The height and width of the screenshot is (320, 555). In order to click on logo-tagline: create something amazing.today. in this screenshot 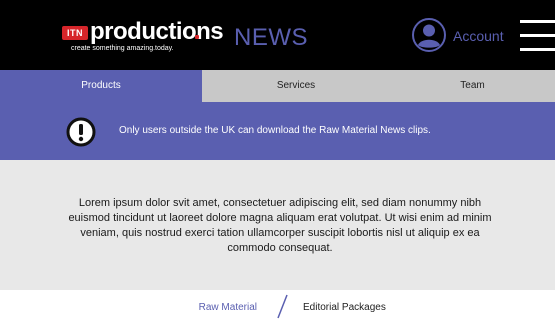, I will do `click(122, 48)`.